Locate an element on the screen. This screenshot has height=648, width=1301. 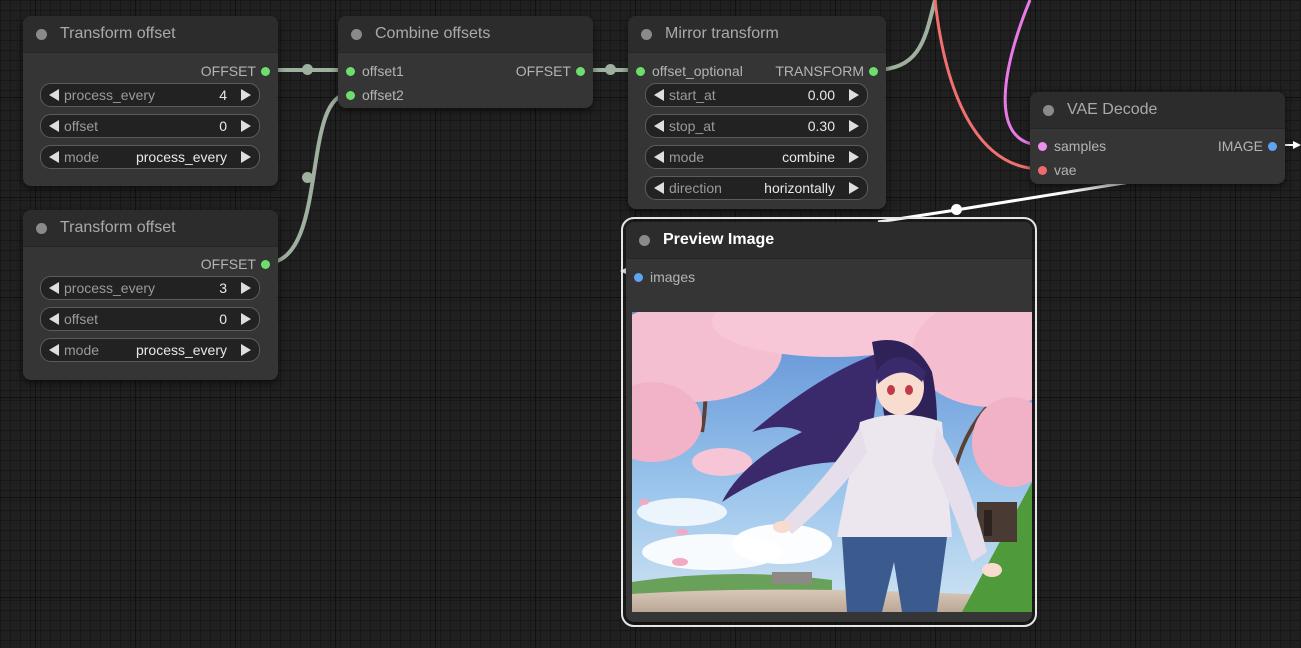
input-slot-images is located at coordinates (638, 277).